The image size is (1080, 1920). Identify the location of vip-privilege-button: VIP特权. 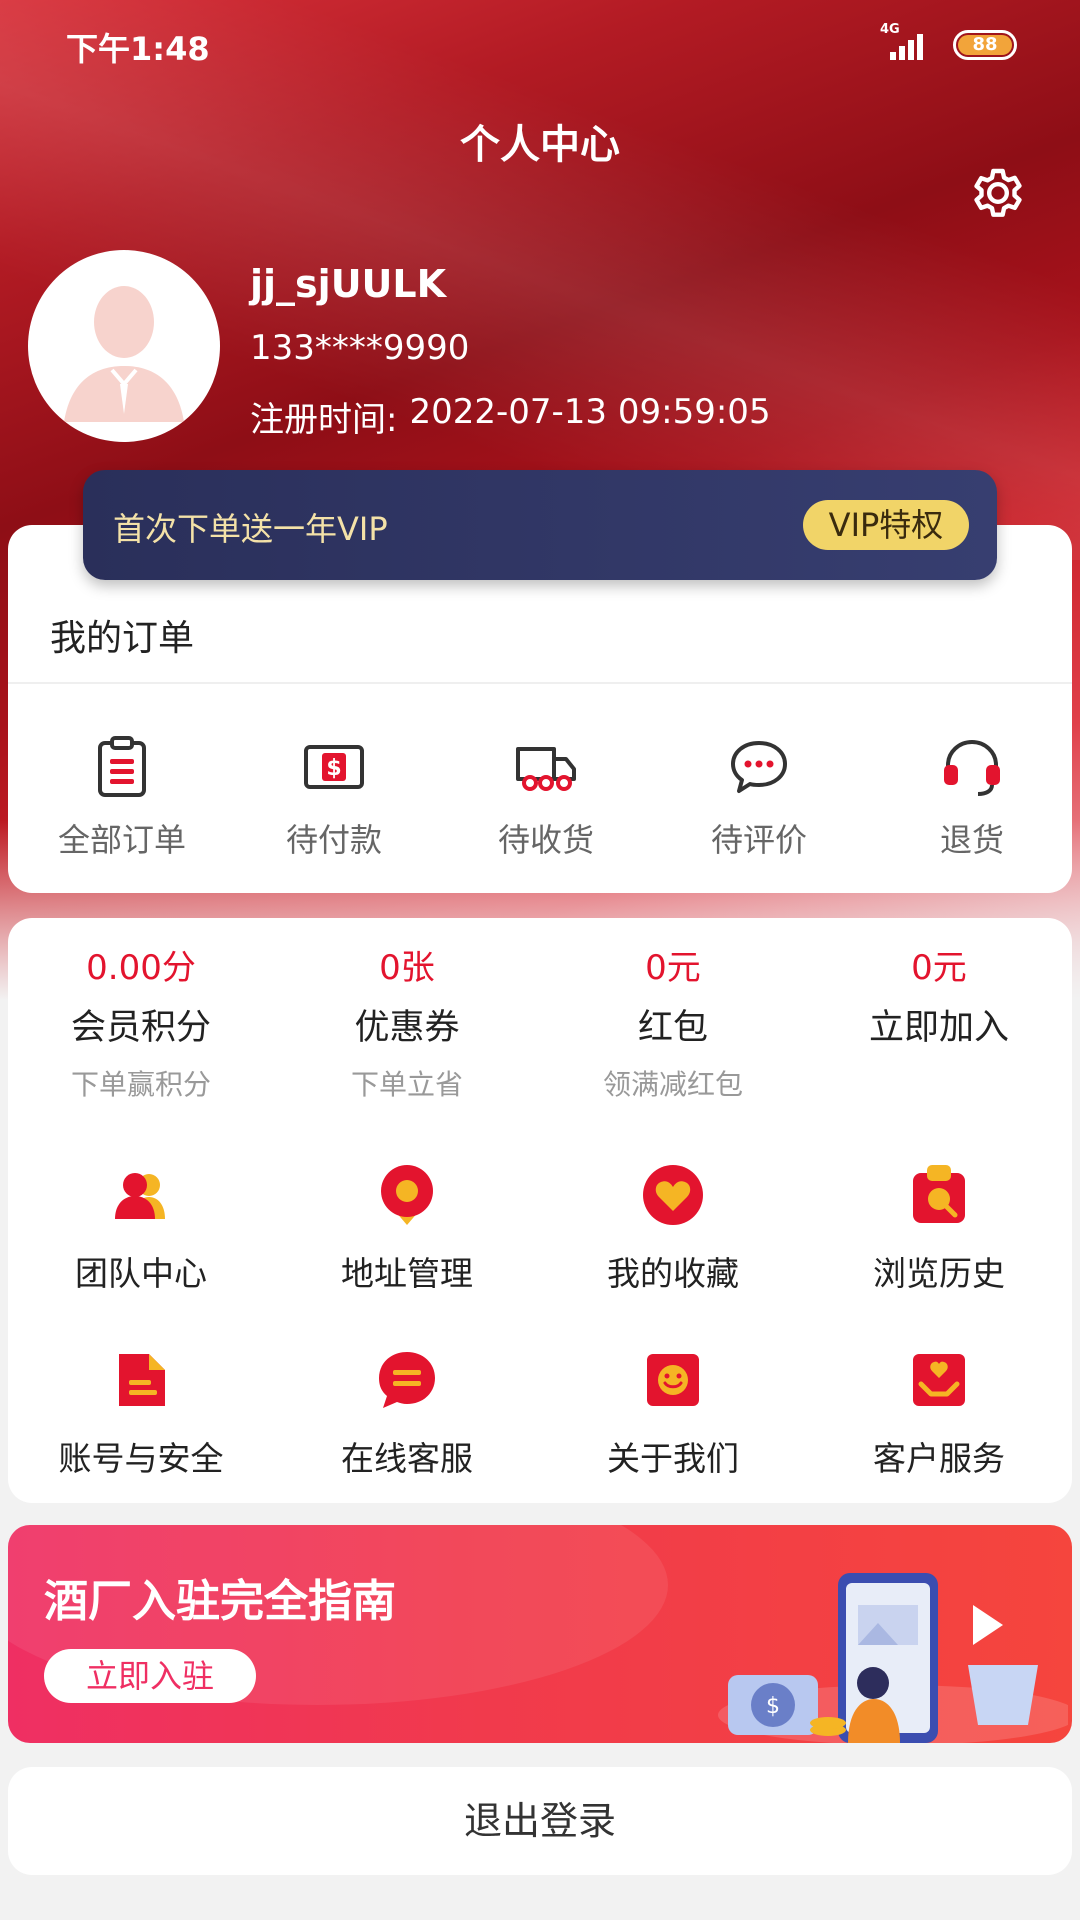
(886, 525).